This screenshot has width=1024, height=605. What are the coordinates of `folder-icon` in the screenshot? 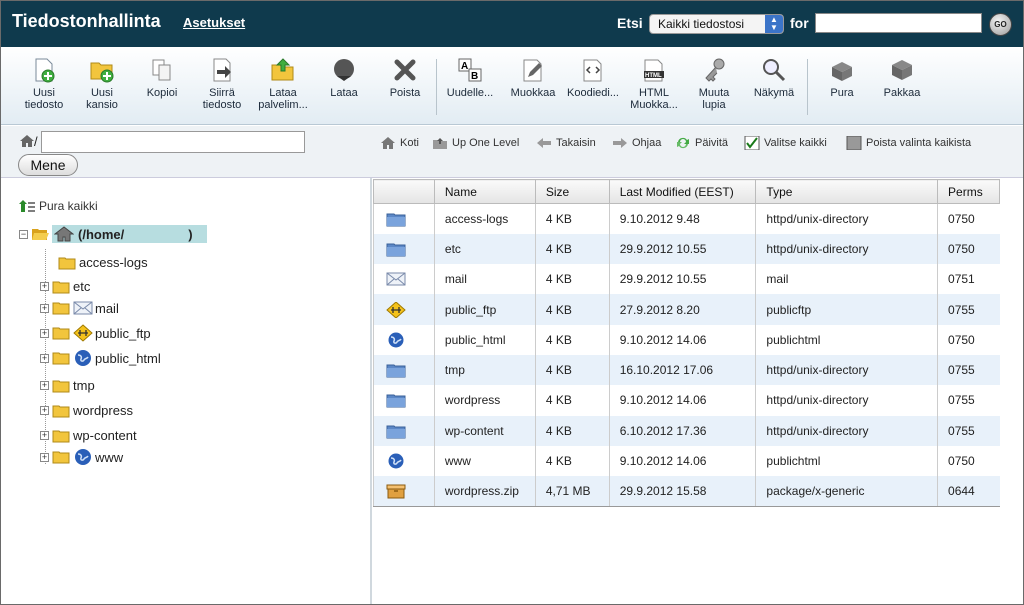 It's located at (410, 249).